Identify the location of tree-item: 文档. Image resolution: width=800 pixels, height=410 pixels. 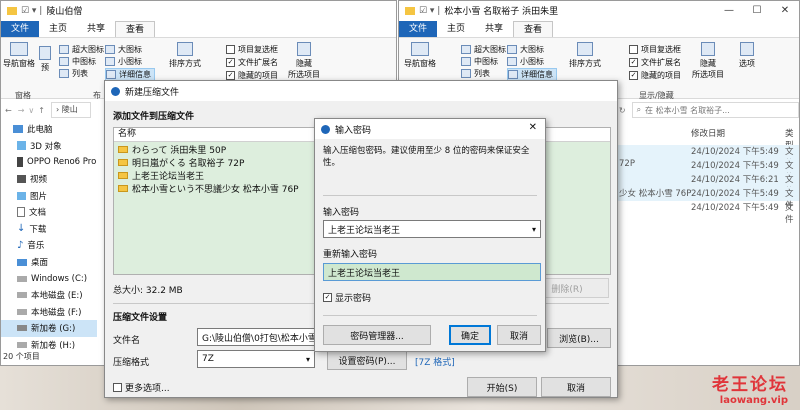
(49, 212).